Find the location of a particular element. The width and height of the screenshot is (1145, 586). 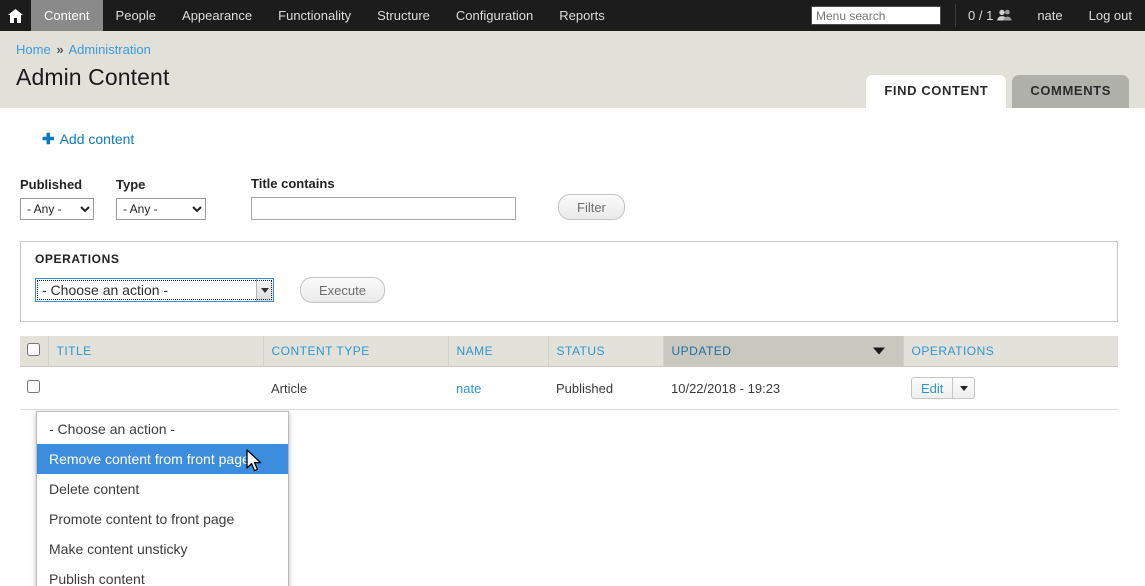

dropdown-option-make-content-unsticky: Make content unsticky is located at coordinates (162, 549).